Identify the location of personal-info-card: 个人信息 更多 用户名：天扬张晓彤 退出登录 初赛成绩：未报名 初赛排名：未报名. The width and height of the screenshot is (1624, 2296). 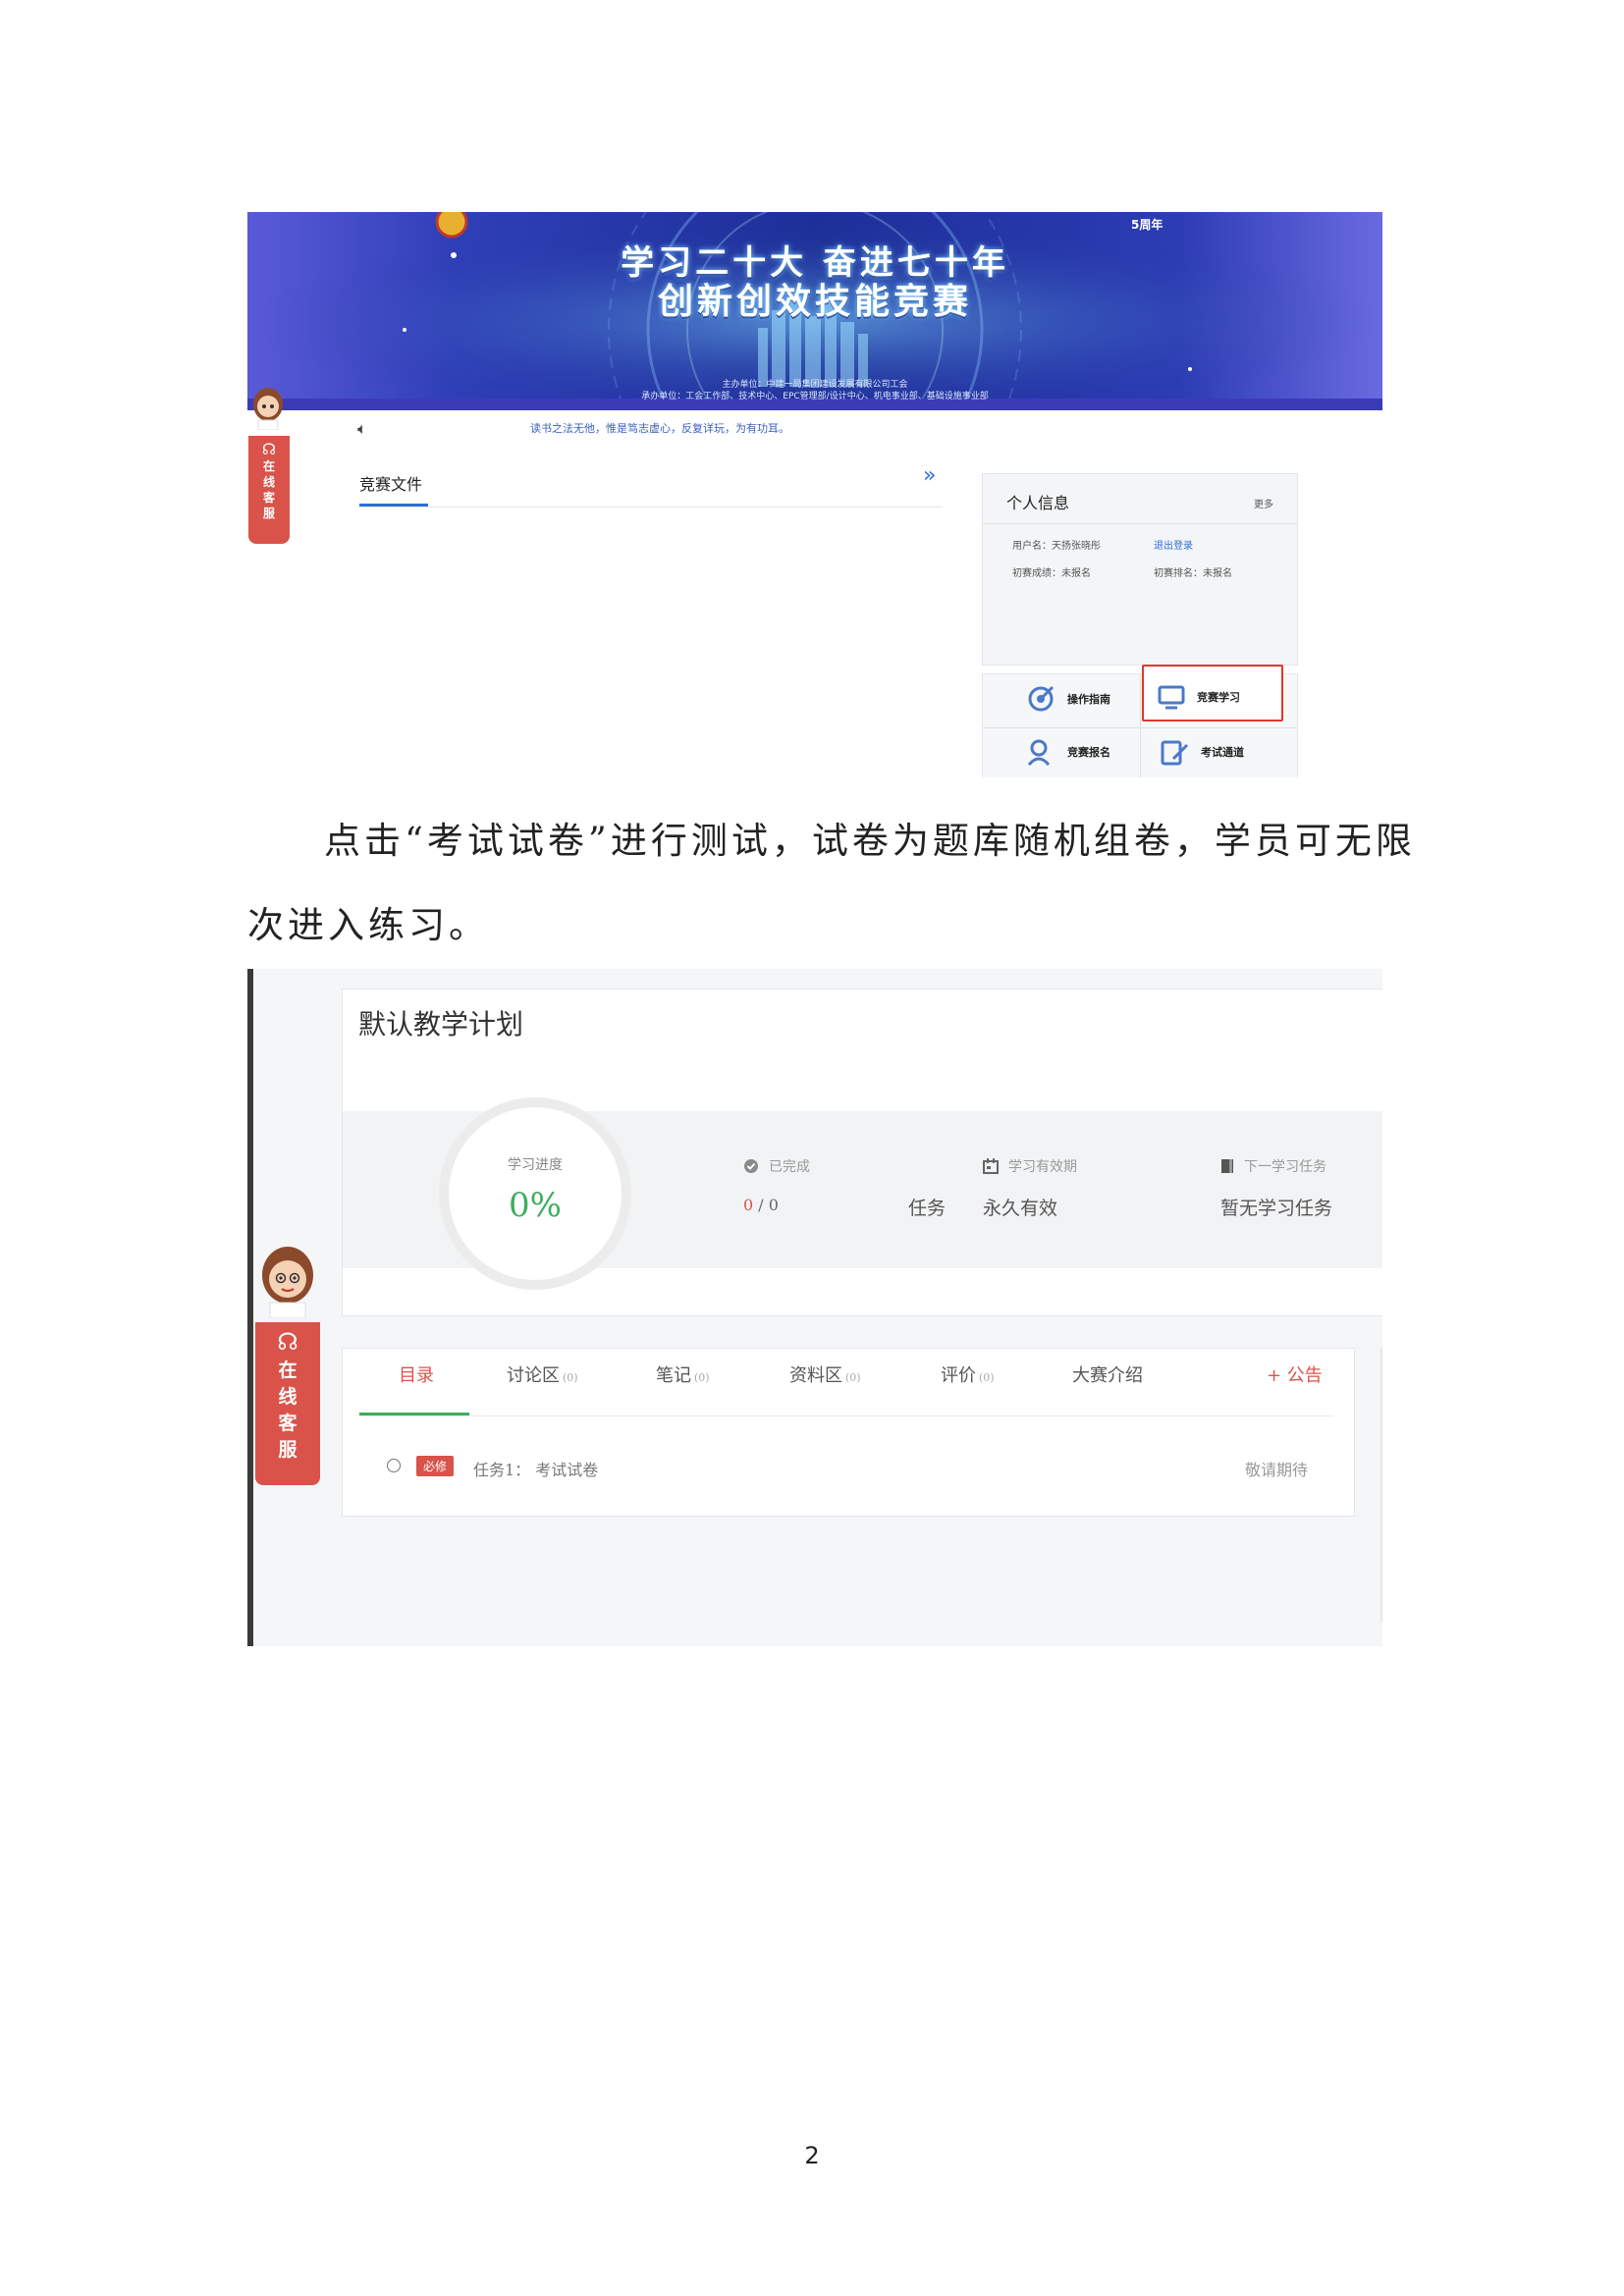
(1140, 569).